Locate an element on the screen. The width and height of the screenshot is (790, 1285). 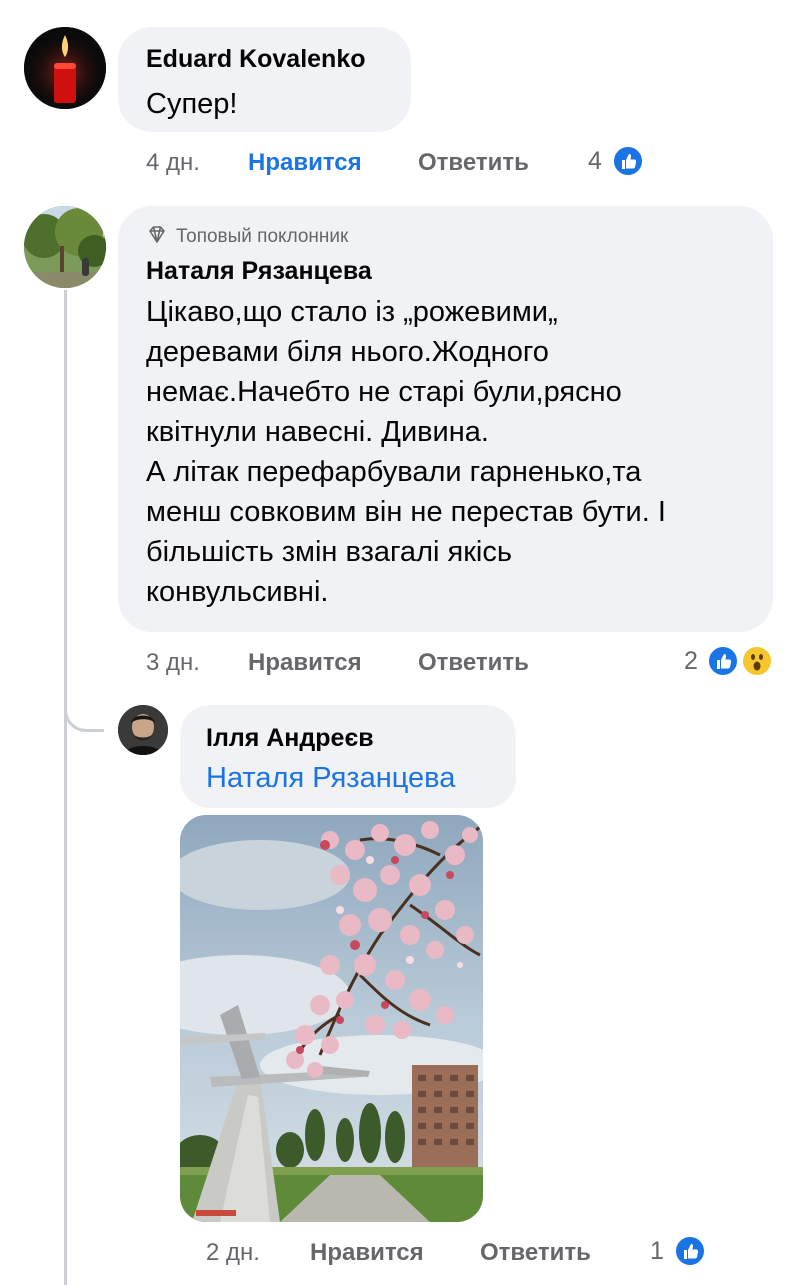
thread-line is located at coordinates (65, 787).